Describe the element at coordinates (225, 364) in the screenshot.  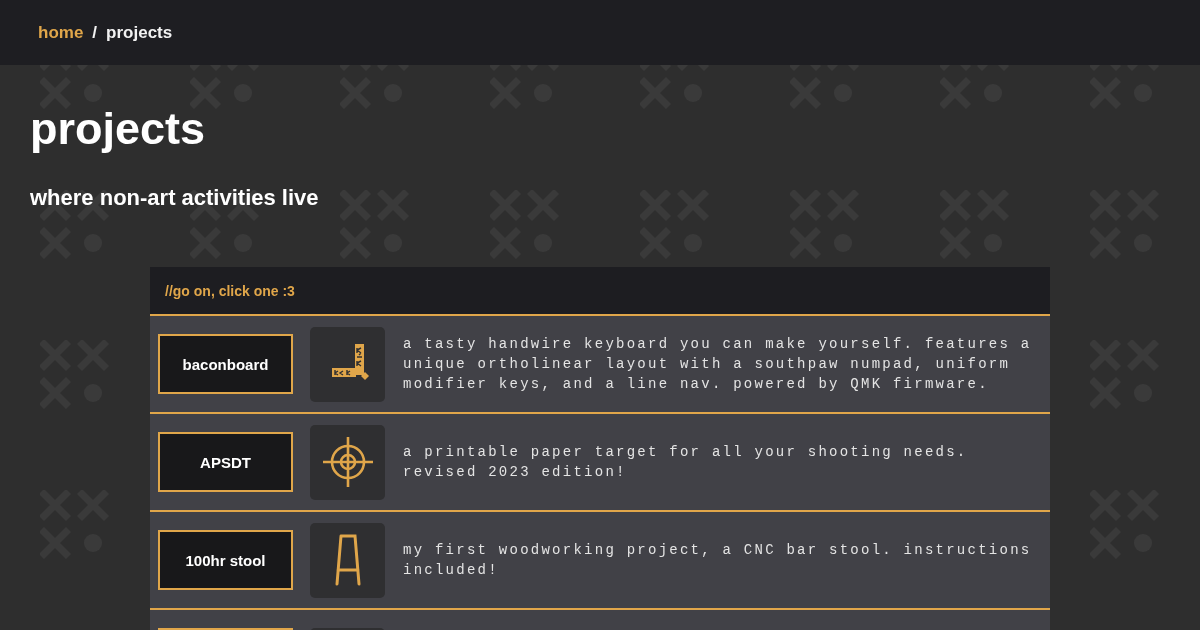
I see `project-button: baconboard` at that location.